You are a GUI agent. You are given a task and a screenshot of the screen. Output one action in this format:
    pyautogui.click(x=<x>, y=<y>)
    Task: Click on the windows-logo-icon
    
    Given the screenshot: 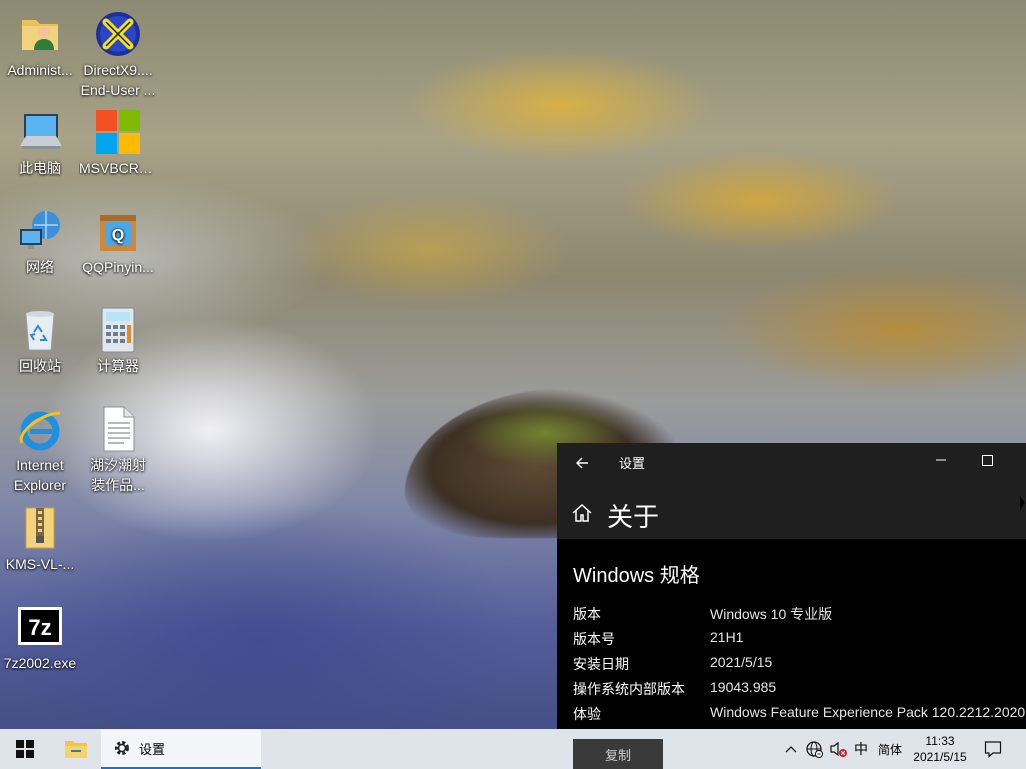 What is the action you would take?
    pyautogui.click(x=118, y=132)
    